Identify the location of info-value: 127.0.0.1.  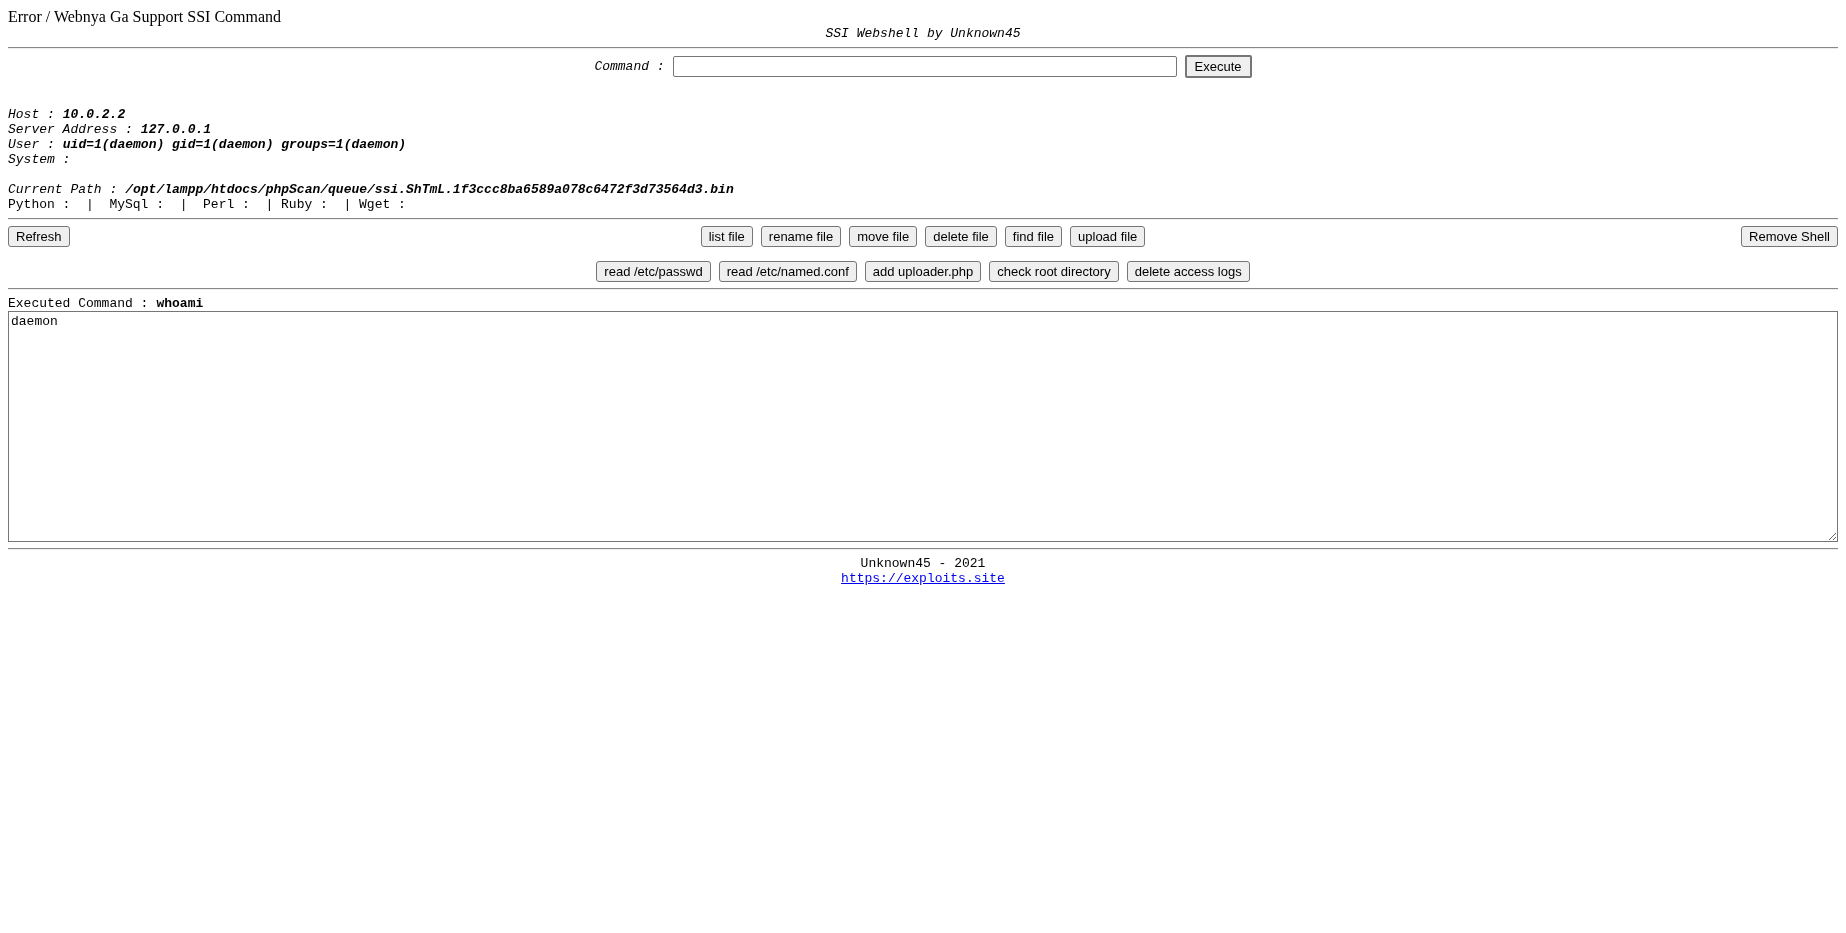
(176, 129).